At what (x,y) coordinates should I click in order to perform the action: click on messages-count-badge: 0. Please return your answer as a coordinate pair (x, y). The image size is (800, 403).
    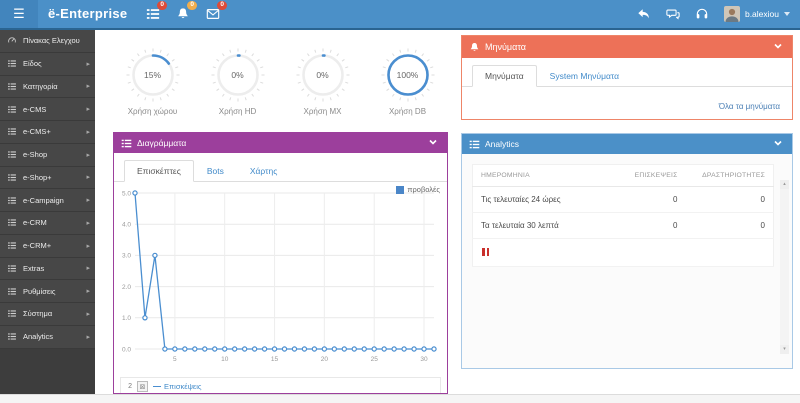
    Looking at the image, I should click on (222, 5).